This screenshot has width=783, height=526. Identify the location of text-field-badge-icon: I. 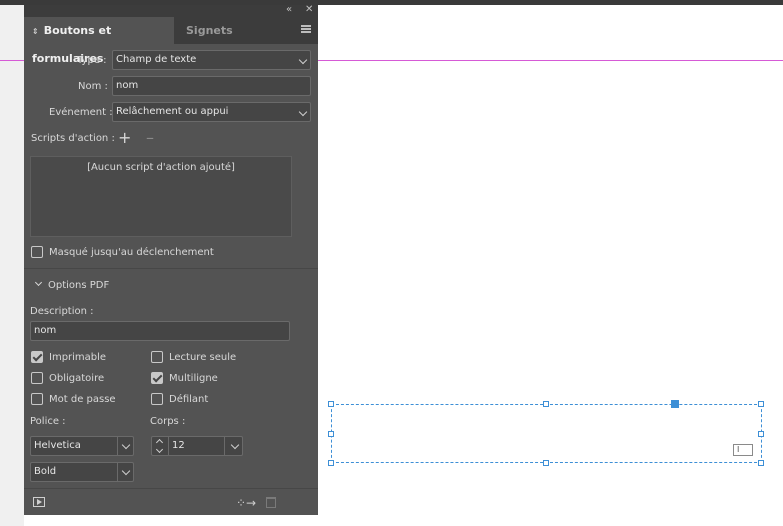
(743, 450).